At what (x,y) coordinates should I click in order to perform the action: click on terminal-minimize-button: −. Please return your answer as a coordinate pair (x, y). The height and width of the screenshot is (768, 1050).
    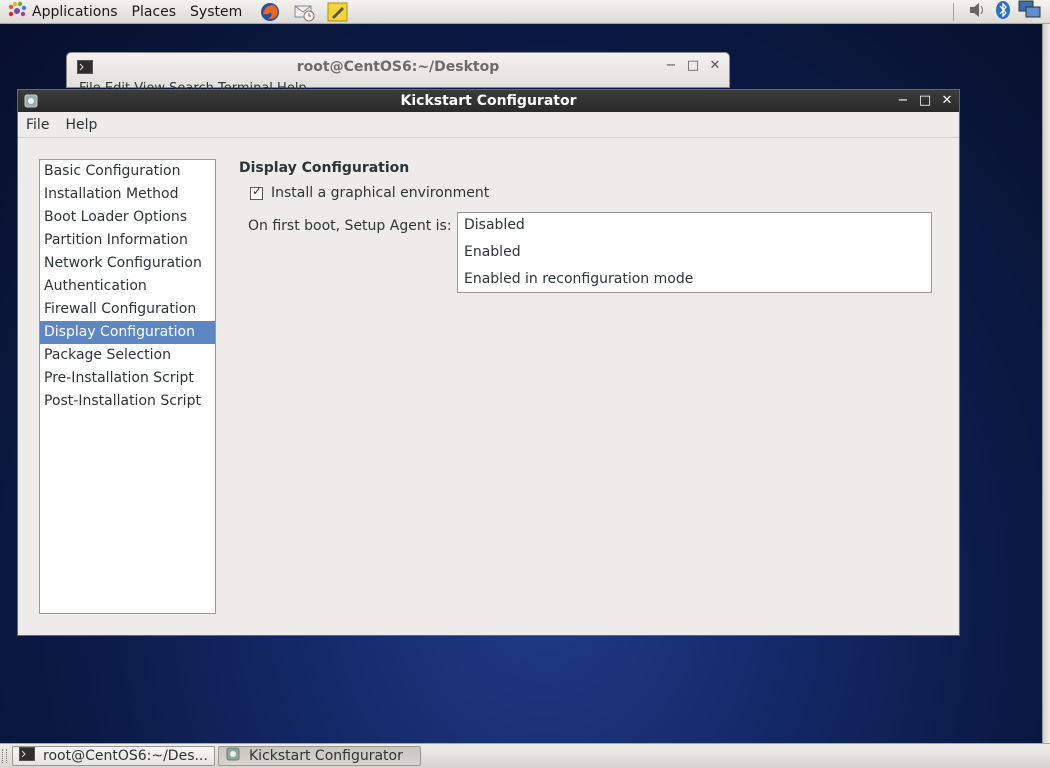
    Looking at the image, I should click on (671, 65).